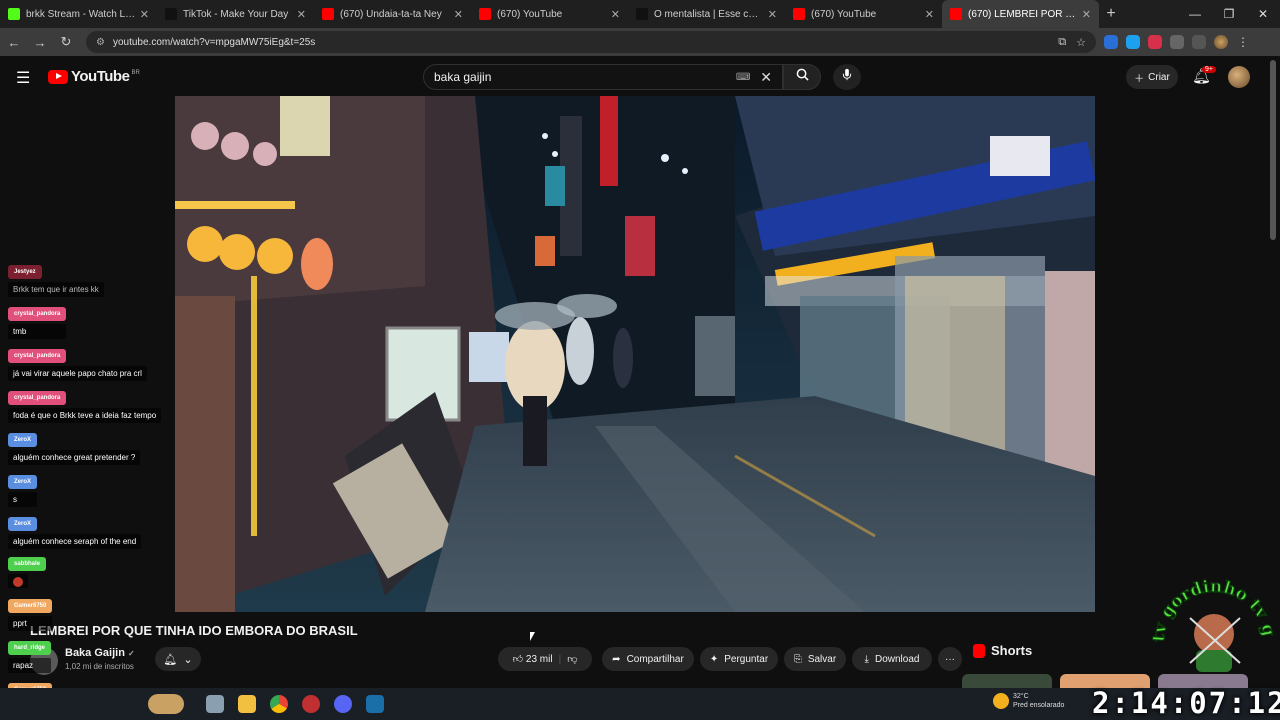 The width and height of the screenshot is (1280, 720). I want to click on taskbar-search-icon, so click(166, 704).